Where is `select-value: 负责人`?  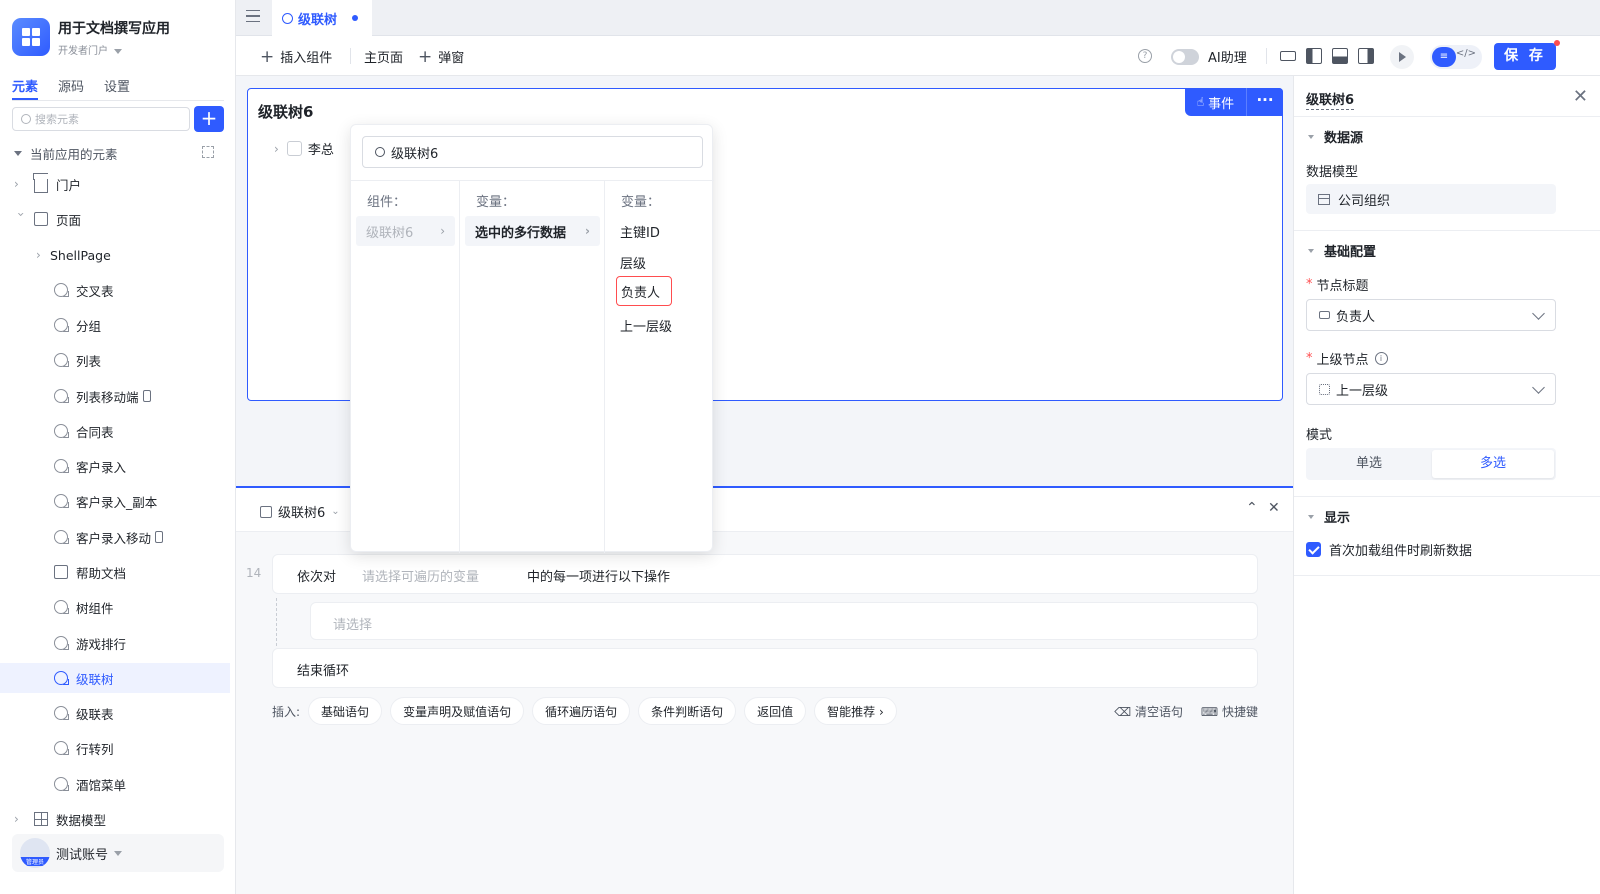 select-value: 负责人 is located at coordinates (1356, 317).